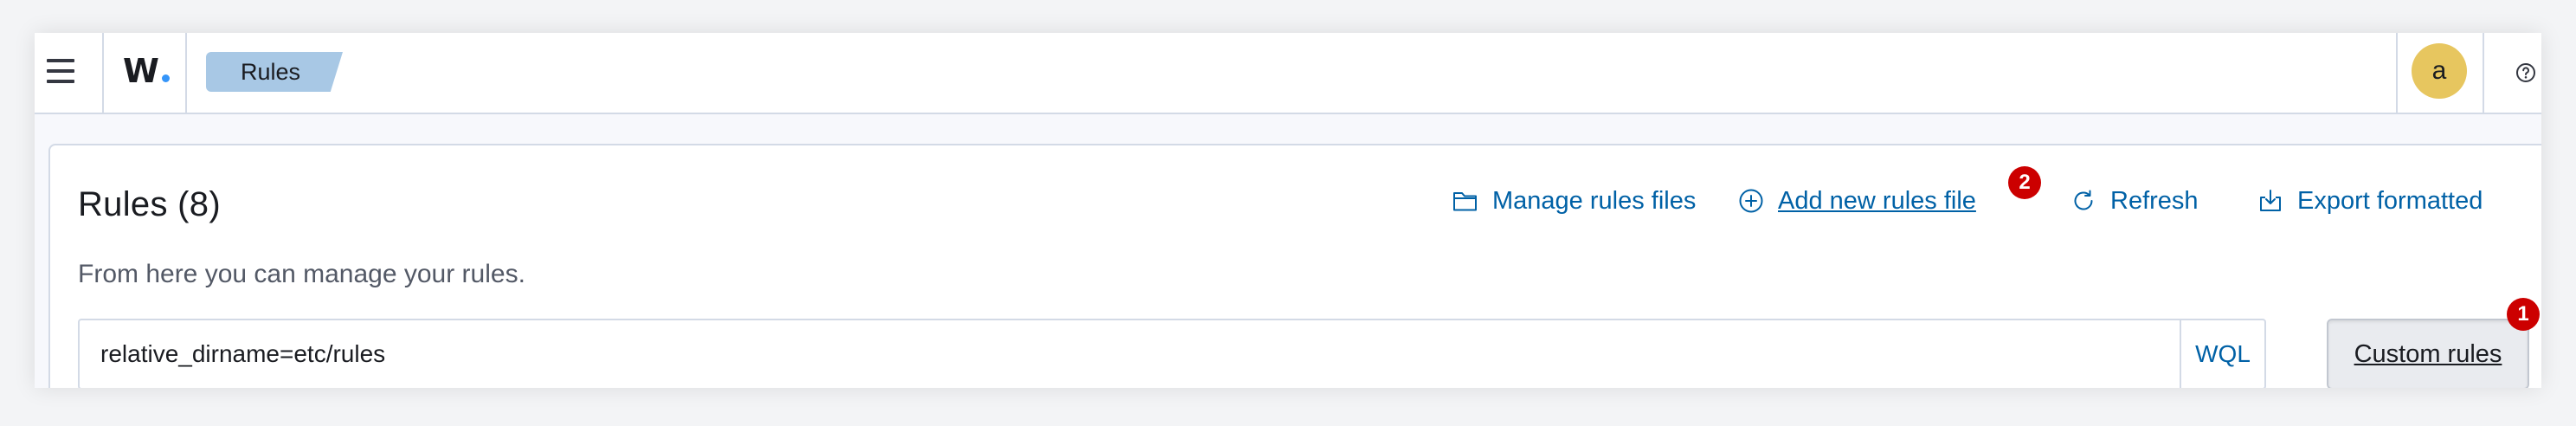  I want to click on export-formatted-label: Export formatted, so click(2390, 200).